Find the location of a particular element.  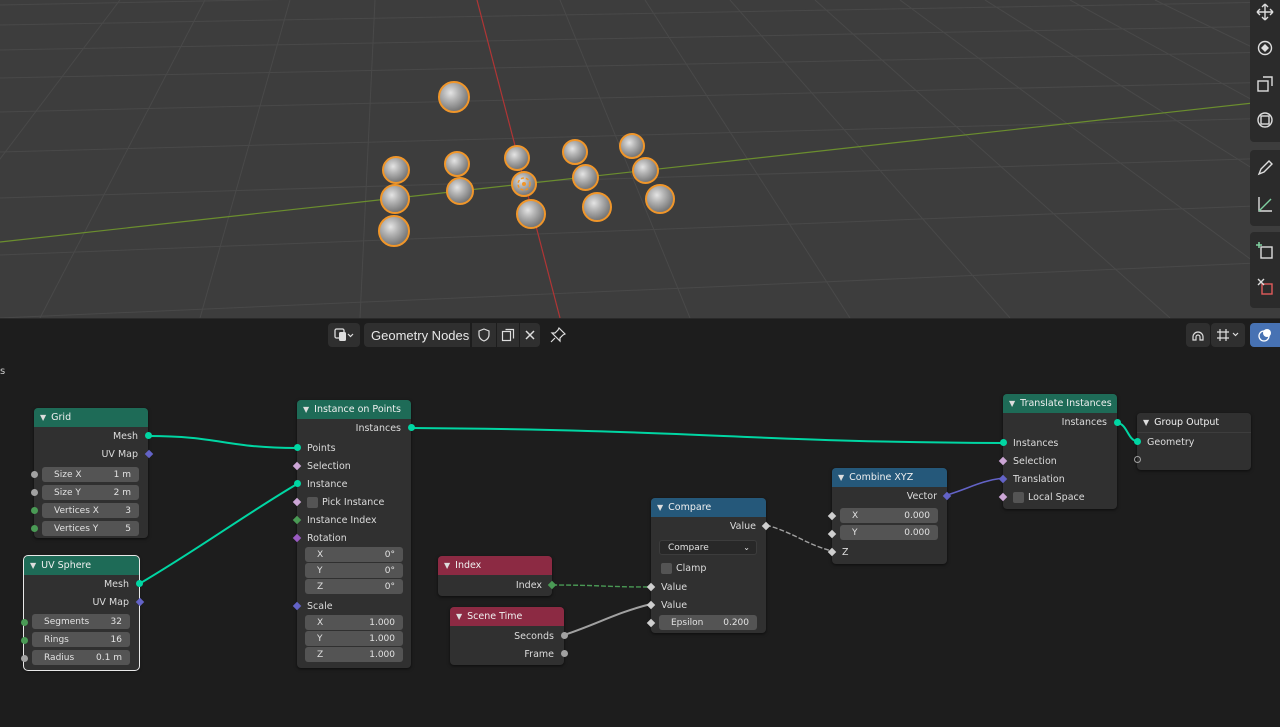

input-clamp: Clamp is located at coordinates (708, 568).